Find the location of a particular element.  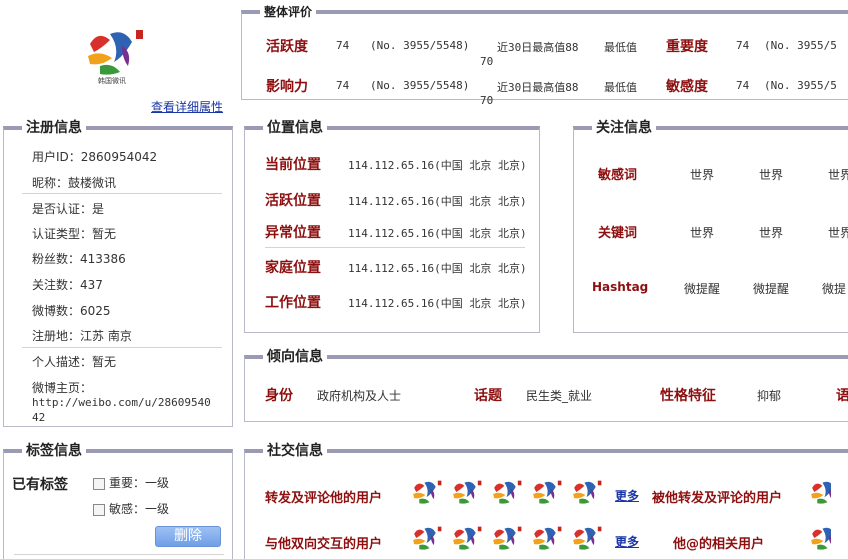

view-detail-link: 查看详细属性 is located at coordinates (187, 106).